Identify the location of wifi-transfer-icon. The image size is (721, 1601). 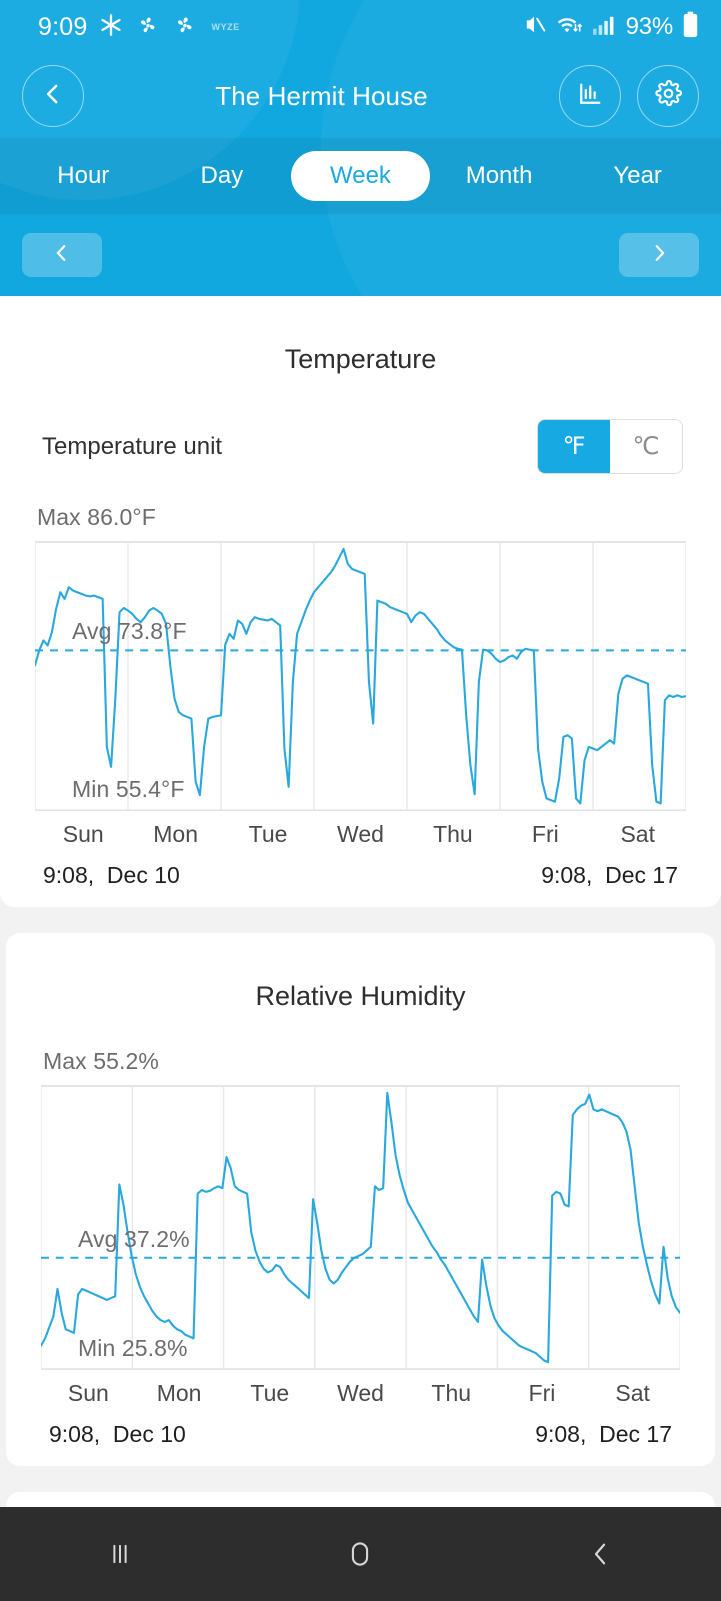
(569, 27).